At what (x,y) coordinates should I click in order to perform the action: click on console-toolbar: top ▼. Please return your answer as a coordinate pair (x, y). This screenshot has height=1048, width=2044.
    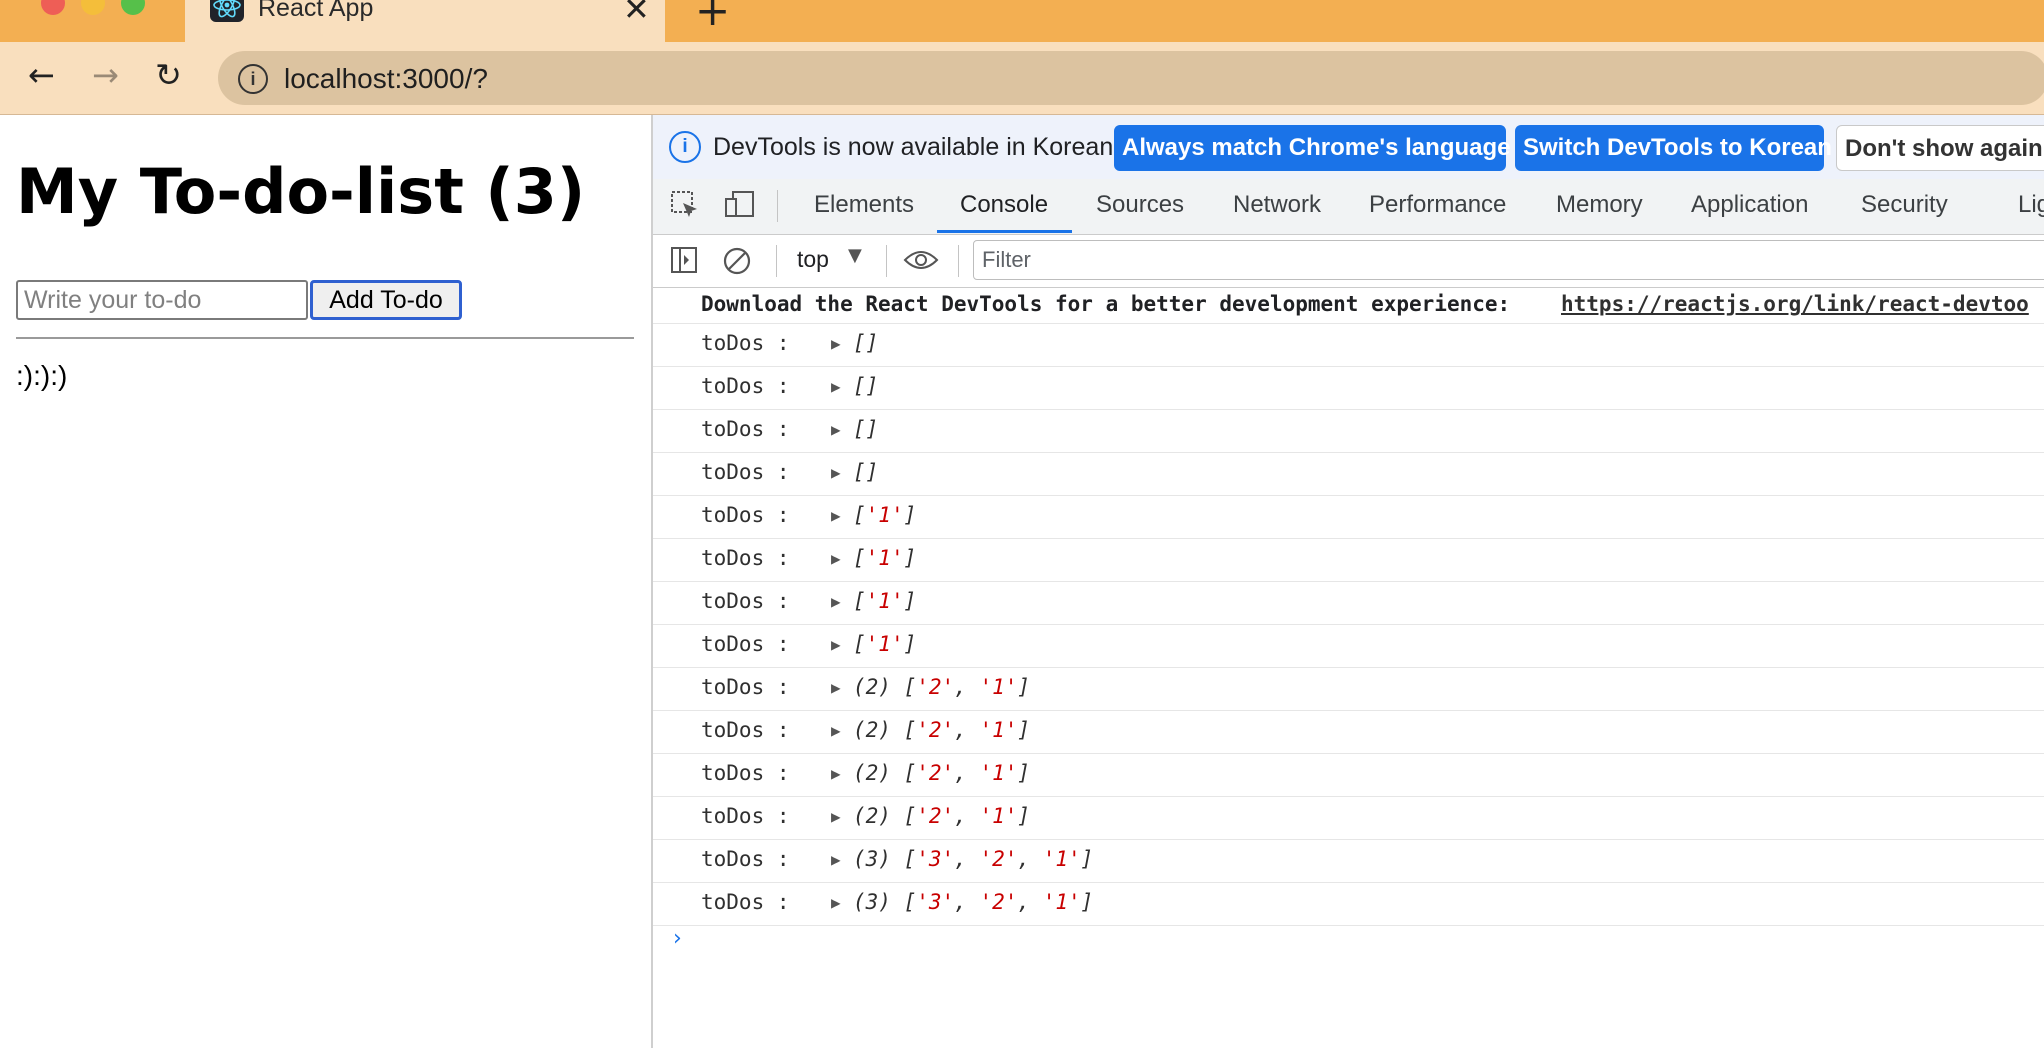
    Looking at the image, I should click on (1348, 261).